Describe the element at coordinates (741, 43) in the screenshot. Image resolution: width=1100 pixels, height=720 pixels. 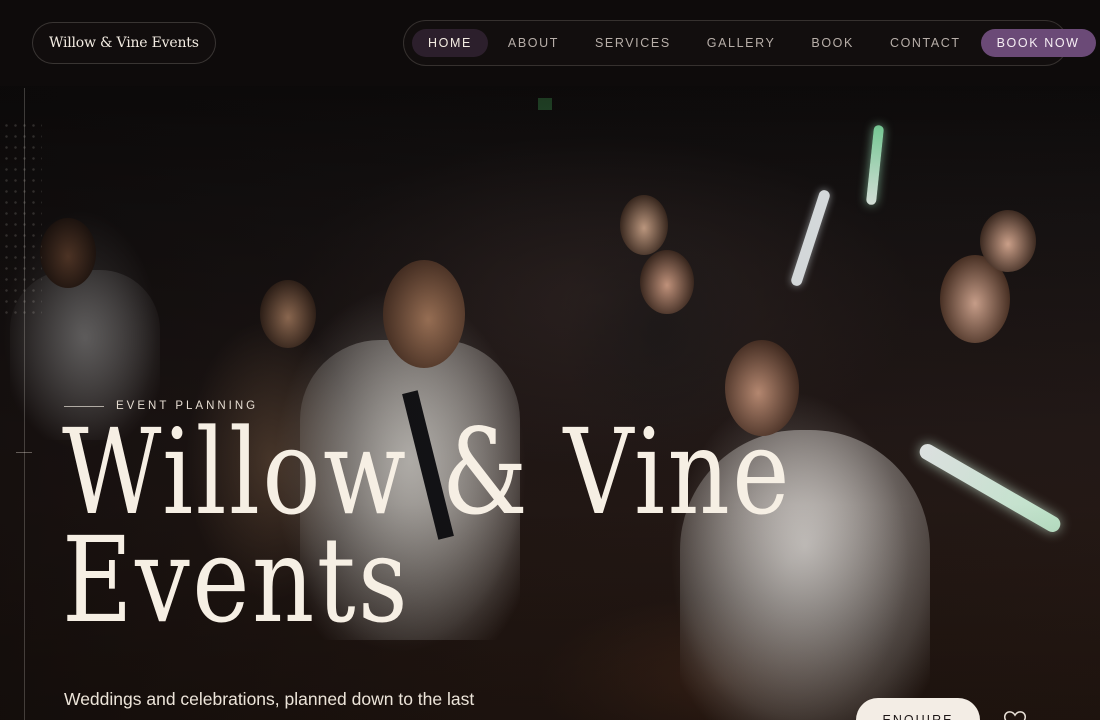
I see `nav-gallery: GALLERY` at that location.